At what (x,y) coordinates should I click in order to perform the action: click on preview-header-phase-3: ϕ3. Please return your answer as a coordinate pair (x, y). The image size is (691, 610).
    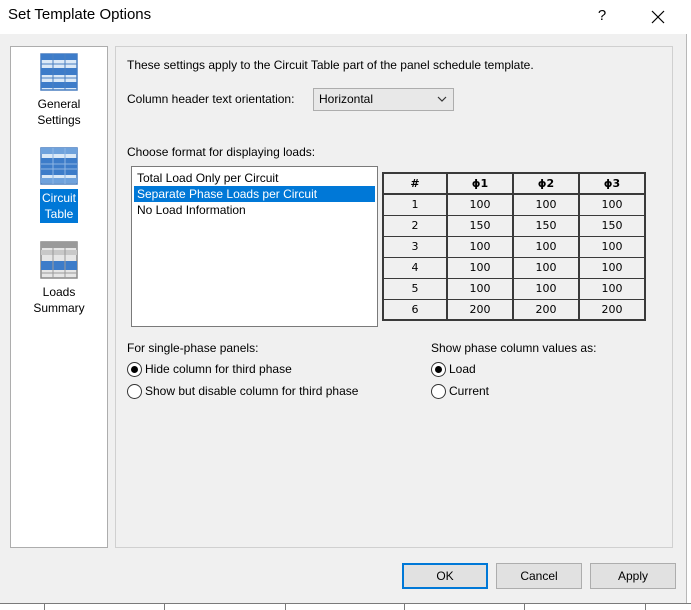
    Looking at the image, I should click on (612, 183).